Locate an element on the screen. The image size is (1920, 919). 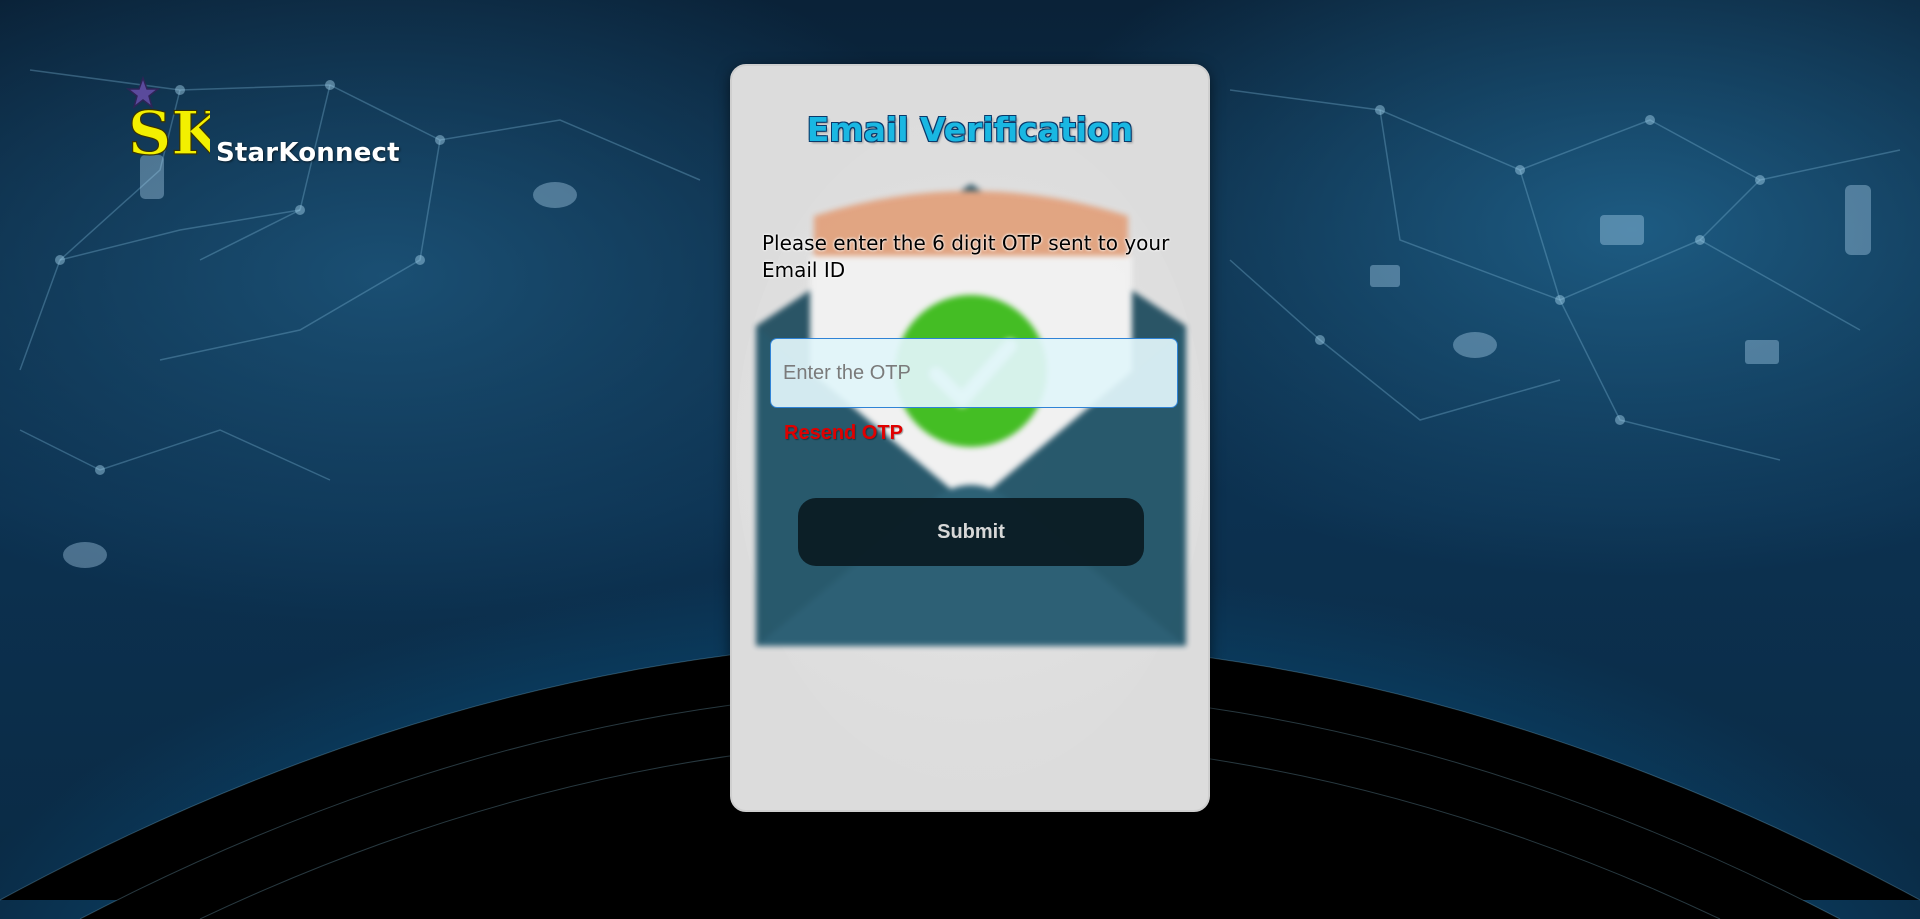
submit-button: Submit is located at coordinates (971, 532).